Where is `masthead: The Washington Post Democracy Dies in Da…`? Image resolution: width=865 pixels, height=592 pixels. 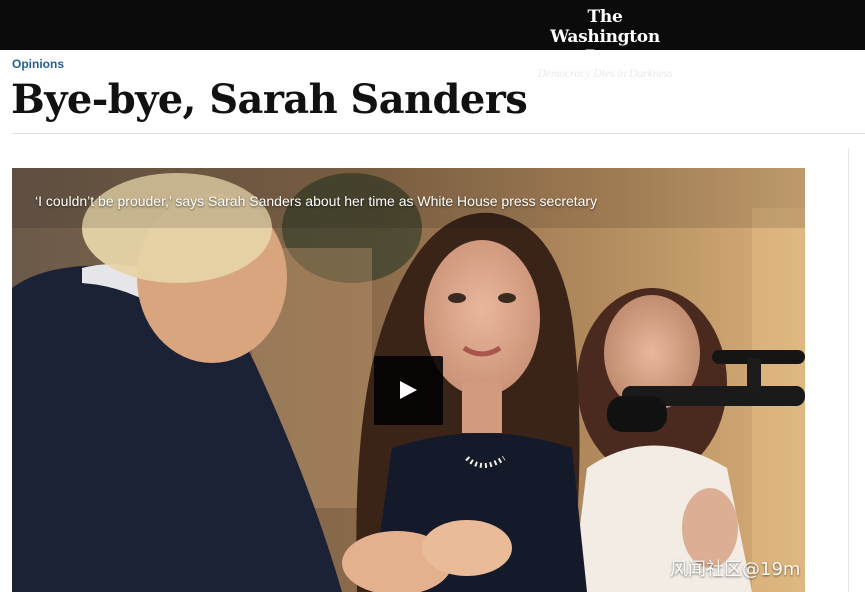
masthead: The Washington Post Democracy Dies in Da… is located at coordinates (432, 40).